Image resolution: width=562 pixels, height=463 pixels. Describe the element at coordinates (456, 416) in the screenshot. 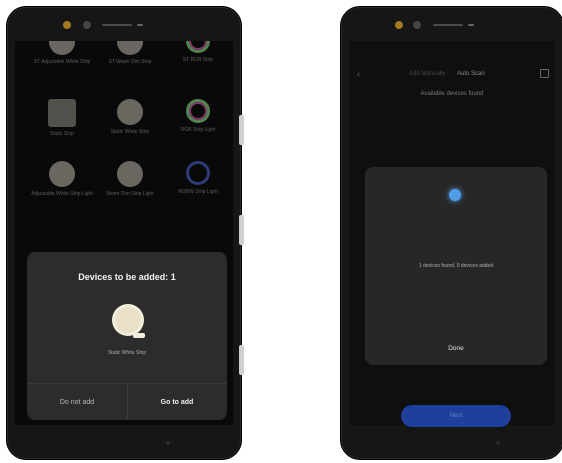

I see `next-button: Next` at that location.